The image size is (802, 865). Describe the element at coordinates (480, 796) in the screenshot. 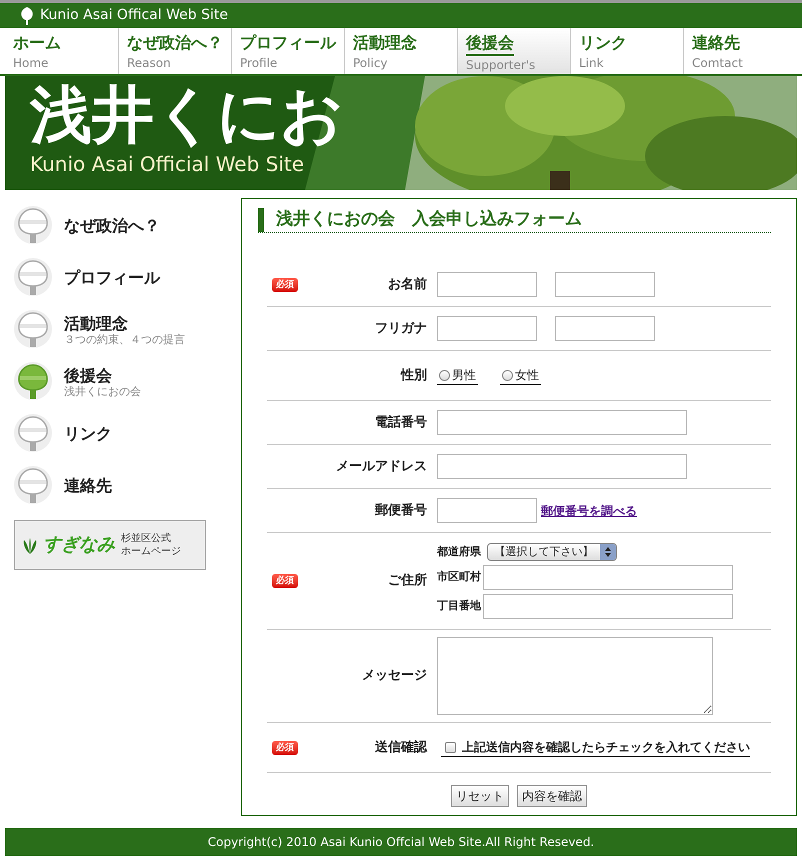

I see `form-button: リセット` at that location.